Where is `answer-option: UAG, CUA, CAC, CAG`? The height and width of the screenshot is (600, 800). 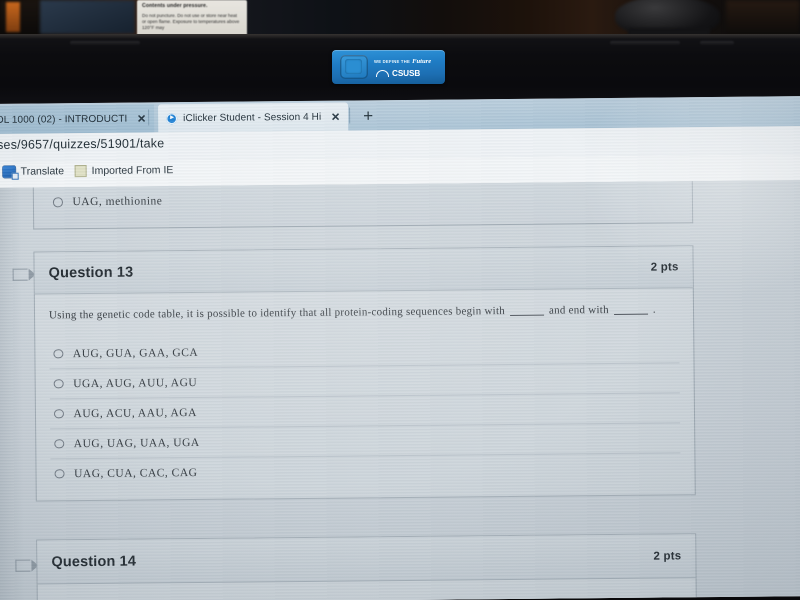 answer-option: UAG, CUA, CAC, CAG is located at coordinates (365, 470).